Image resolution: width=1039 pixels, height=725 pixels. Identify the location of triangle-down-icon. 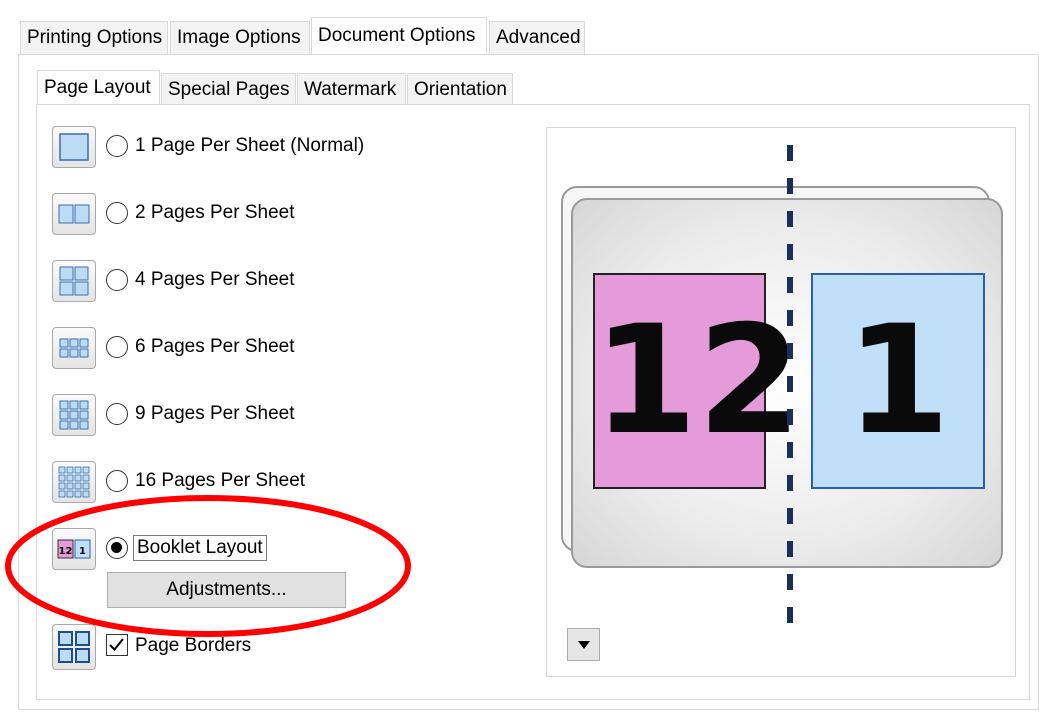
(583, 644).